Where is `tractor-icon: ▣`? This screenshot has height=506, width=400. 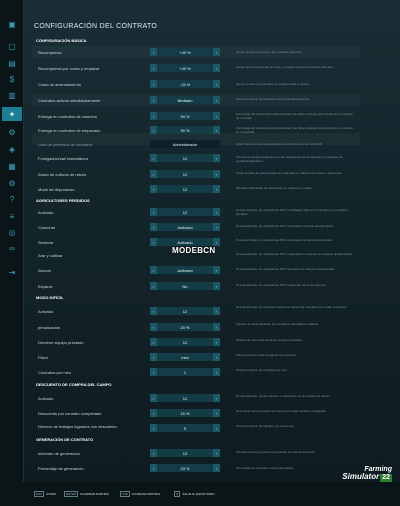
tractor-icon: ▣ is located at coordinates (12, 24).